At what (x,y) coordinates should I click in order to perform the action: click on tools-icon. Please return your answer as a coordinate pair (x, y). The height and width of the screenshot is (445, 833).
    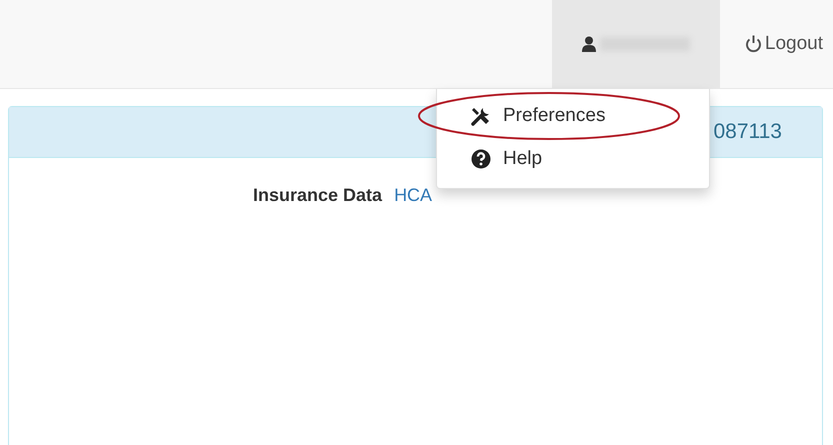
    Looking at the image, I should click on (481, 116).